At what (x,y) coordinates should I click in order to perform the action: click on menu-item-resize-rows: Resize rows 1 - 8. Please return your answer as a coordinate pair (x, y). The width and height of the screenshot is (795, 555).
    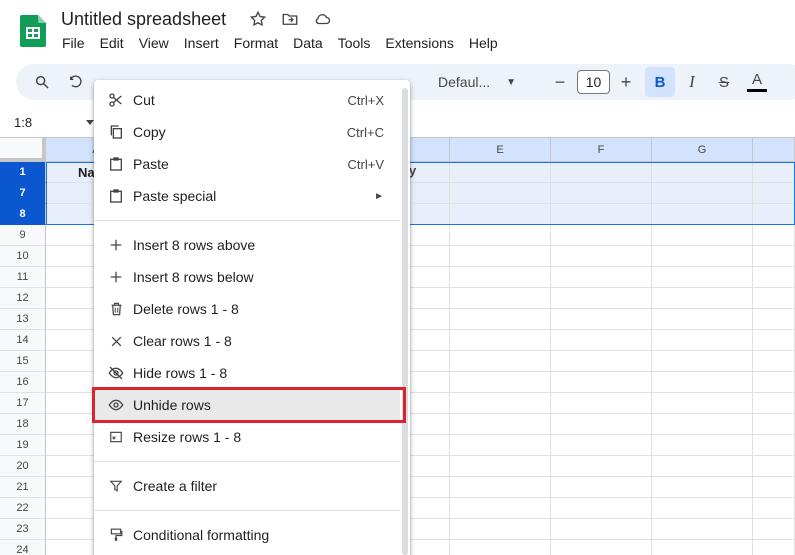
    Looking at the image, I should click on (247, 437).